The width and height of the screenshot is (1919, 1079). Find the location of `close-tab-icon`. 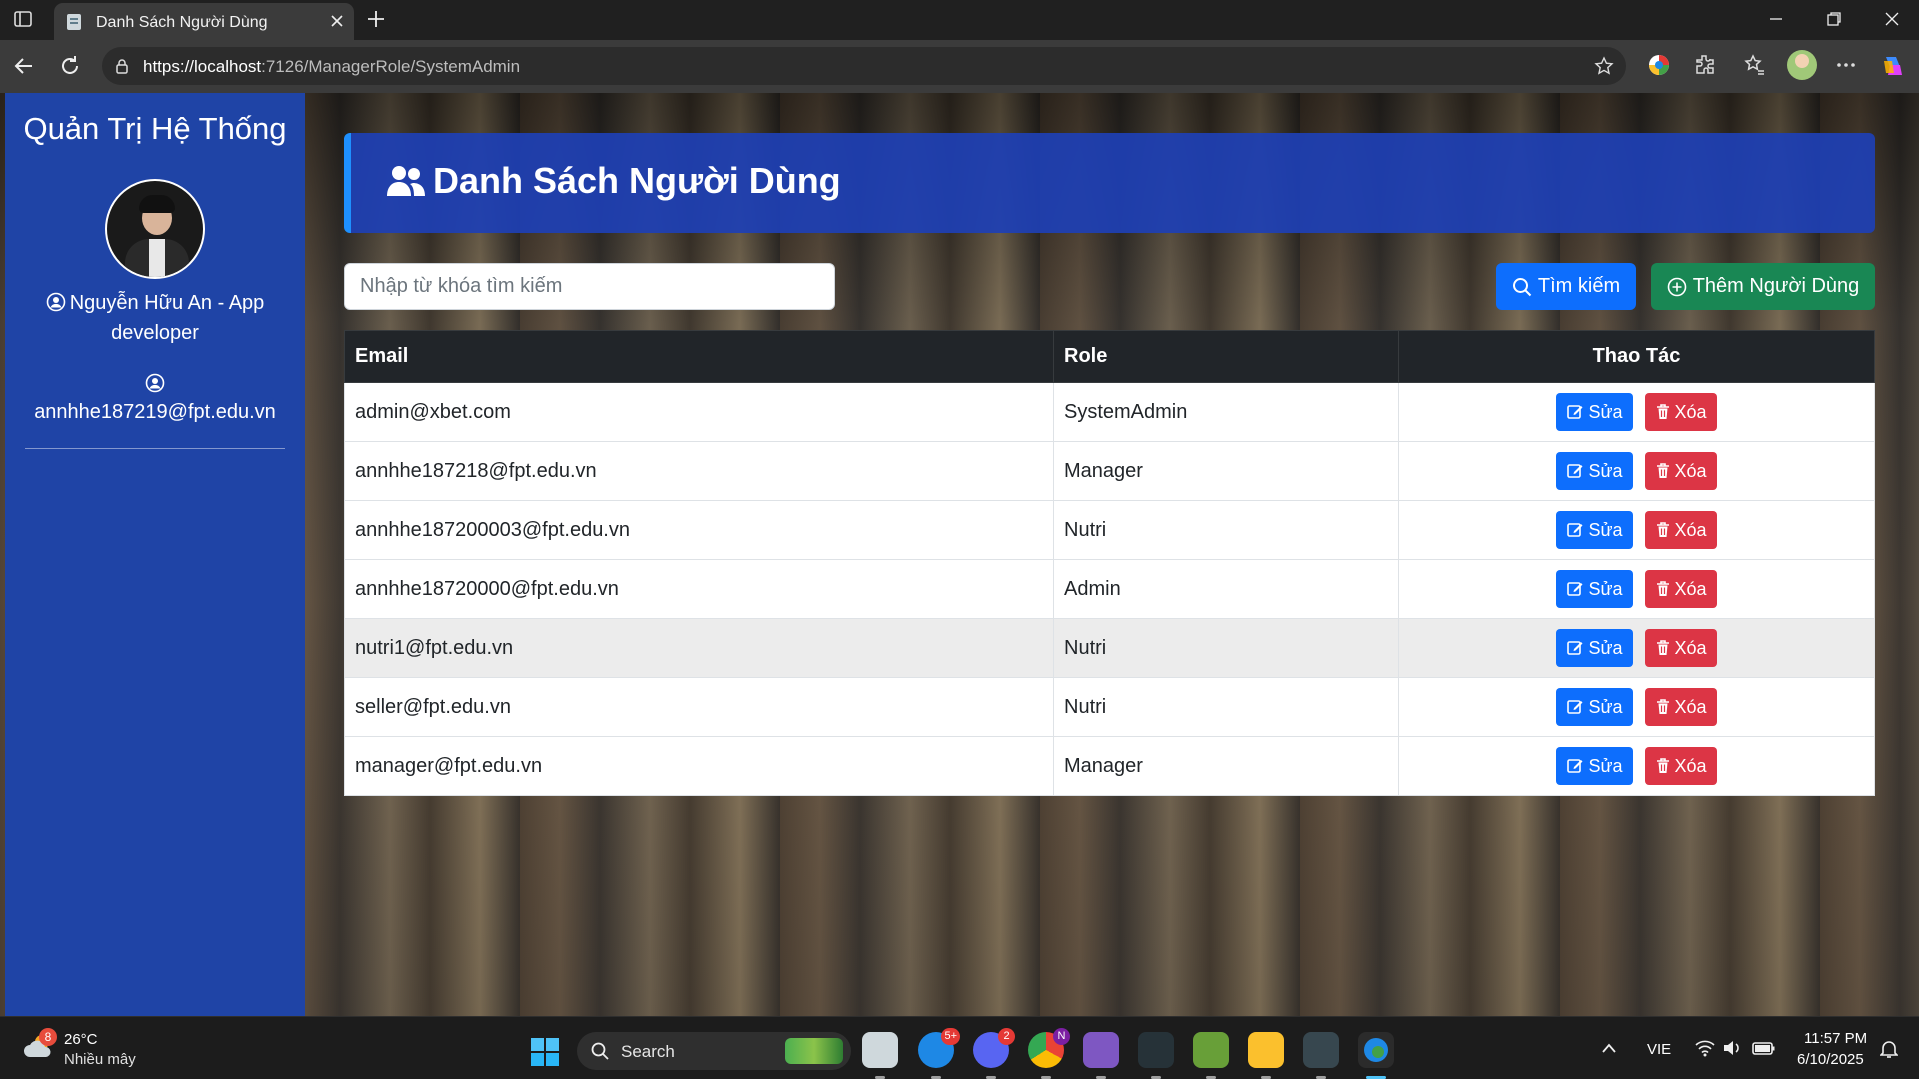

close-tab-icon is located at coordinates (337, 21).